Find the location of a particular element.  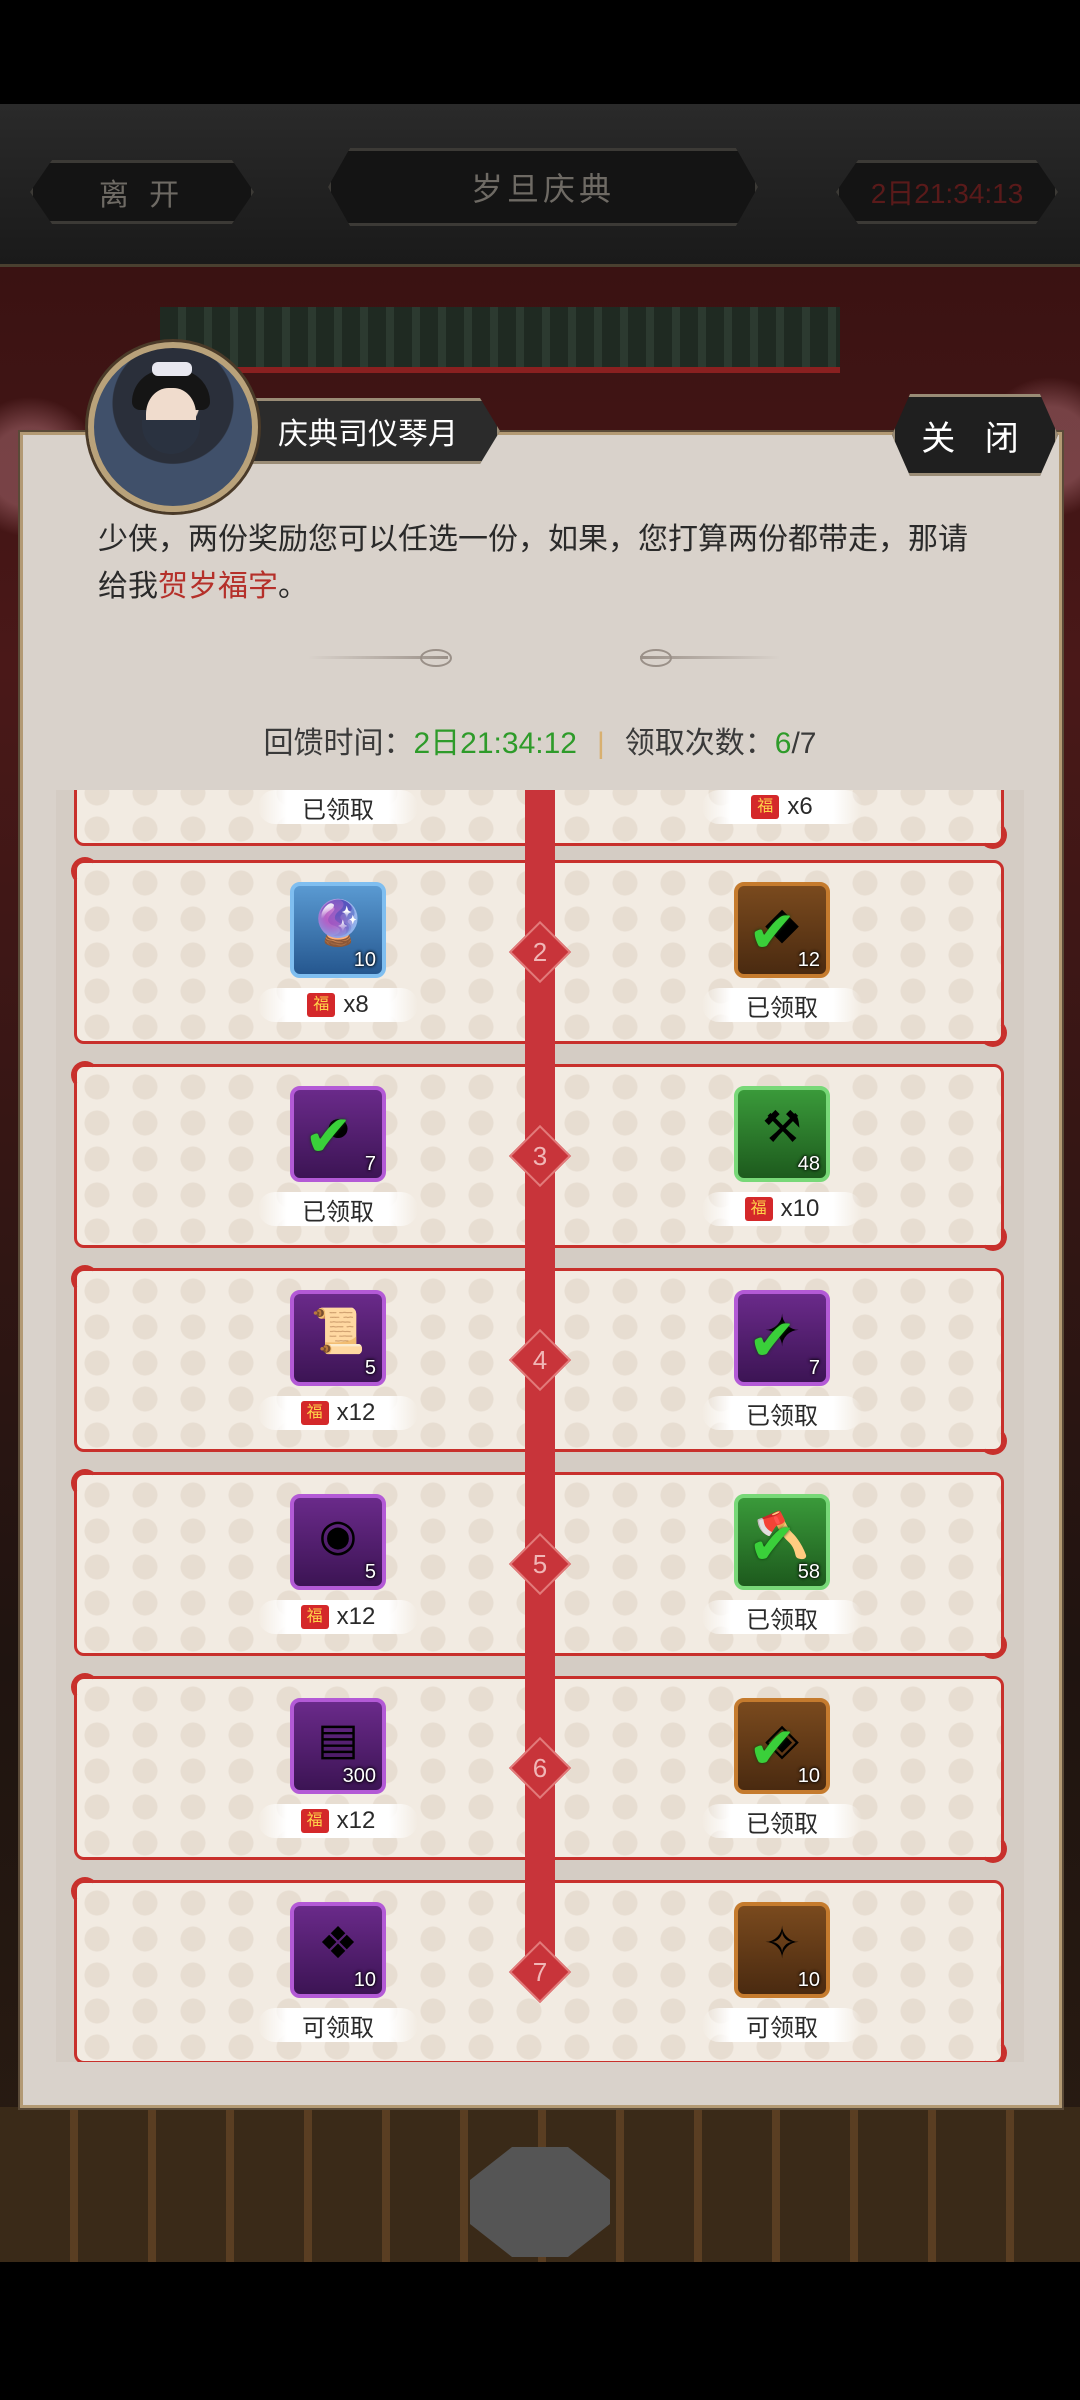

reward-status-text: x10 is located at coordinates (800, 1208).